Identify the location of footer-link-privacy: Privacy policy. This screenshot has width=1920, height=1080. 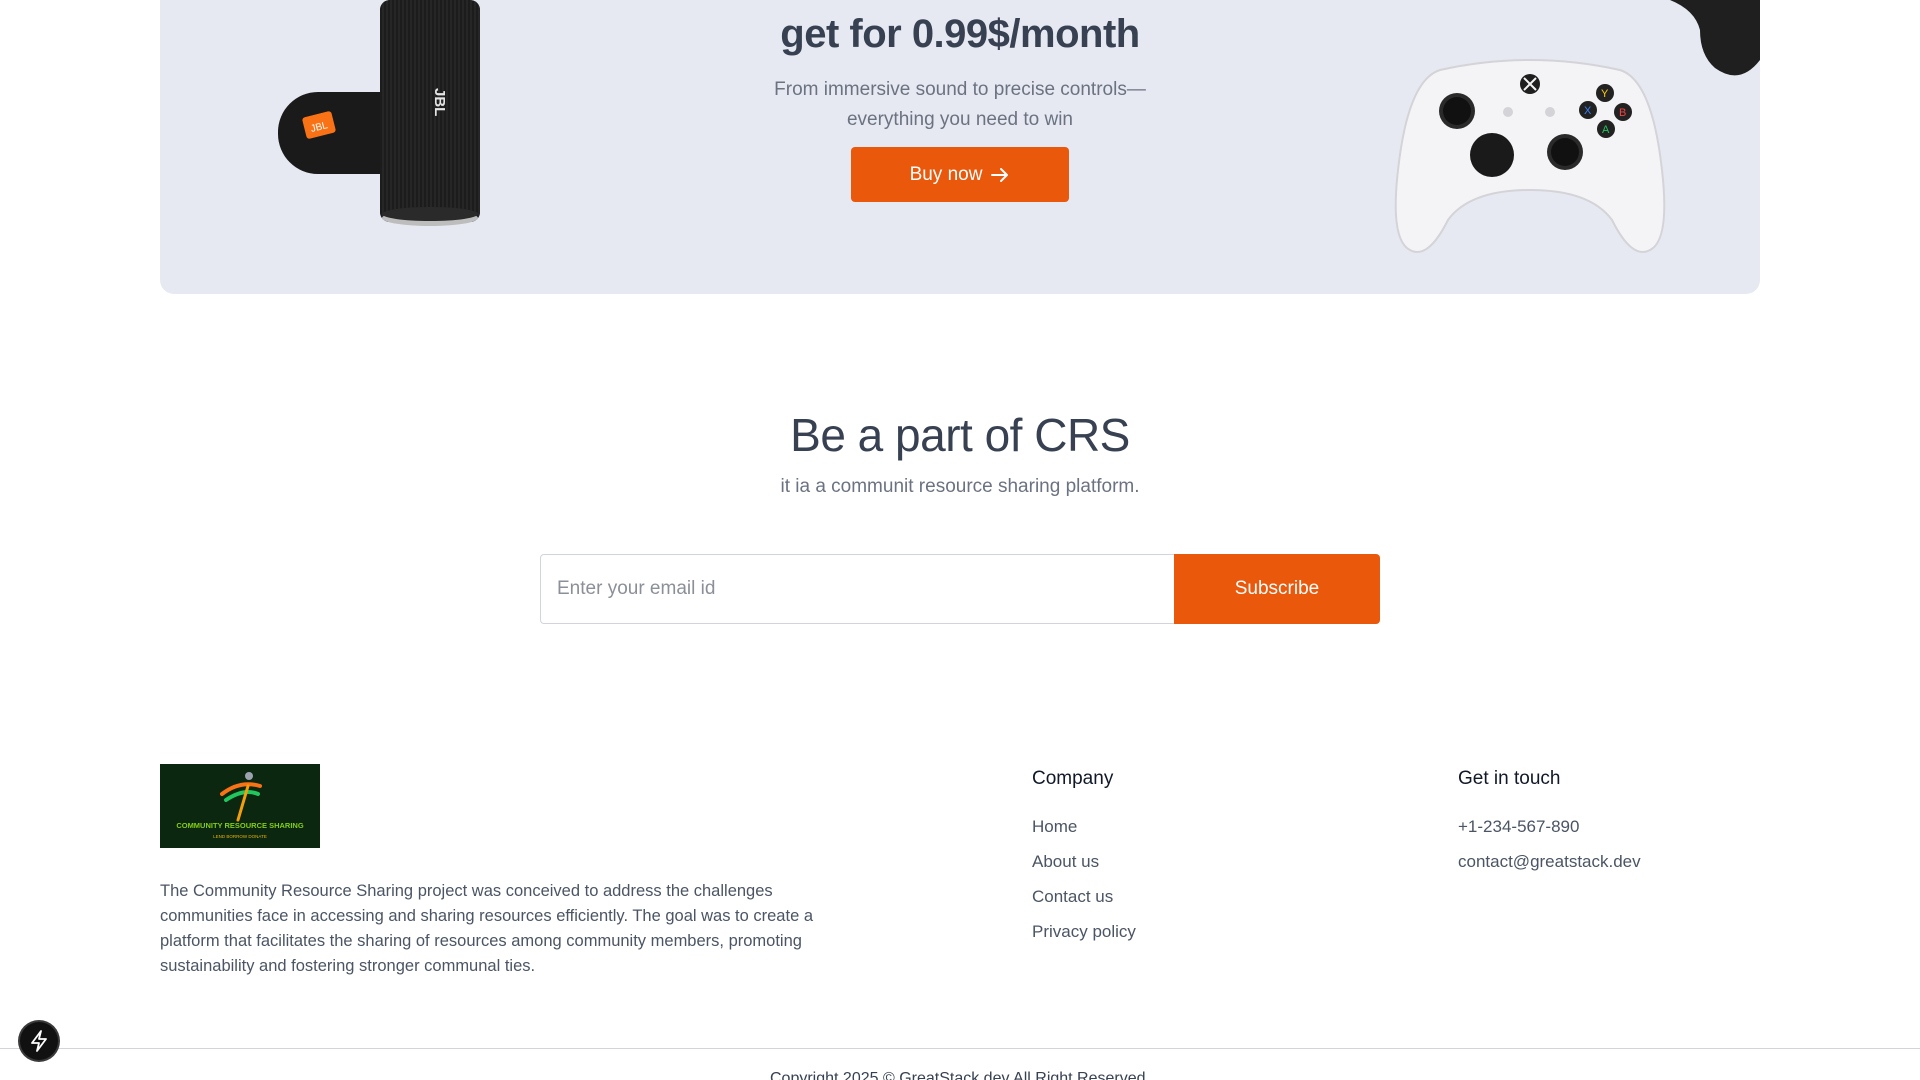
(1084, 936).